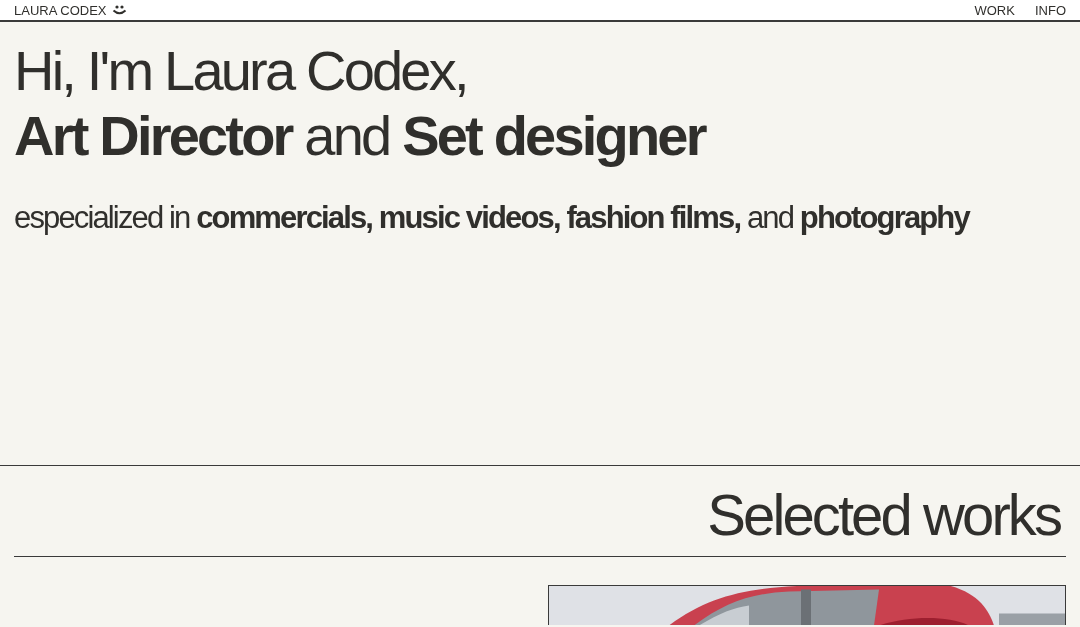 This screenshot has height=627, width=1080. What do you see at coordinates (60, 10) in the screenshot?
I see `brand-name: LAURA CODEX` at bounding box center [60, 10].